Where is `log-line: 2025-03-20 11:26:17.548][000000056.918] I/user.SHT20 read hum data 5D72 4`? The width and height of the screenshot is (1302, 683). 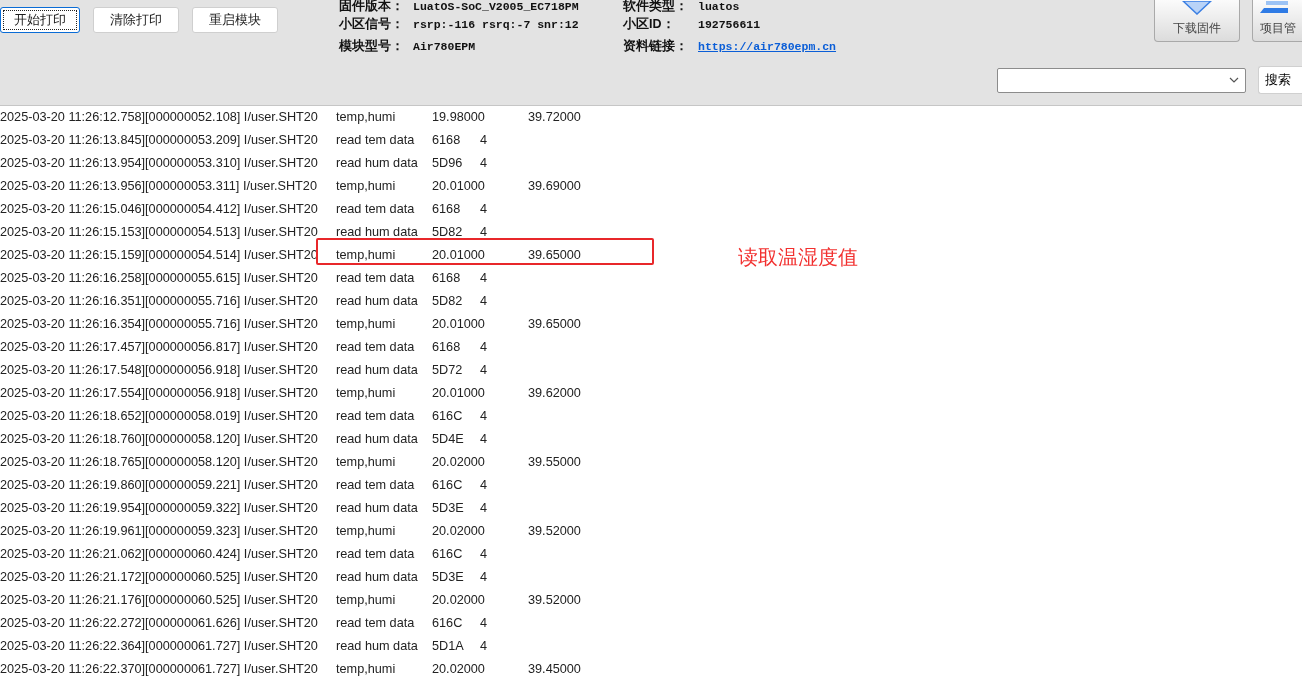 log-line: 2025-03-20 11:26:17.548][000000056.918] I/user.SHT20 read hum data 5D72 4 is located at coordinates (244, 370).